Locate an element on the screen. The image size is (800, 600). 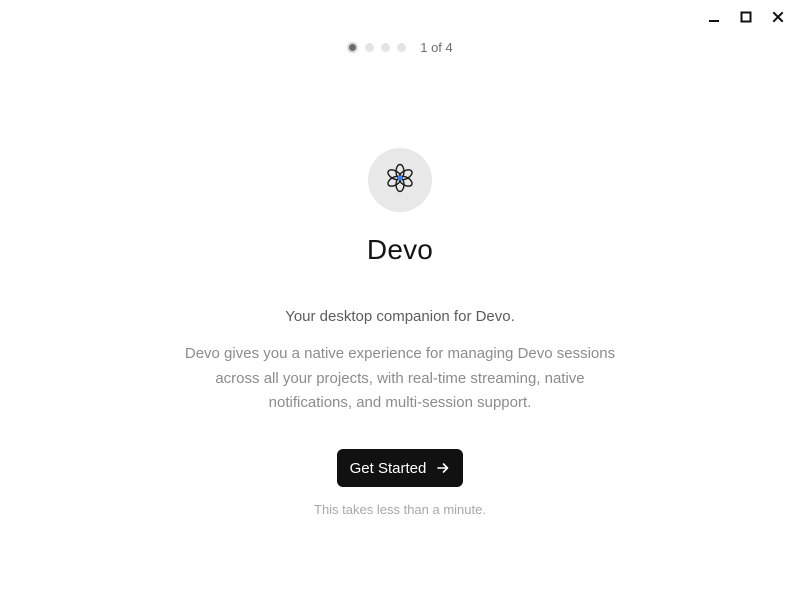
close-button is located at coordinates (778, 17).